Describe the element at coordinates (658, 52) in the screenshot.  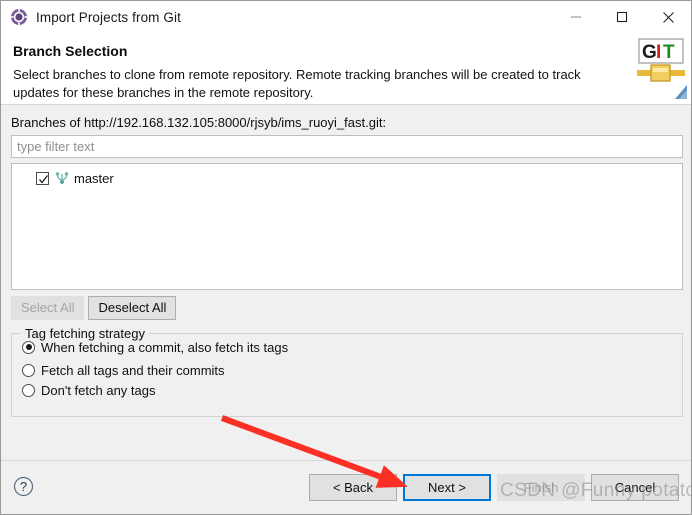
I see `svg-text: I` at that location.